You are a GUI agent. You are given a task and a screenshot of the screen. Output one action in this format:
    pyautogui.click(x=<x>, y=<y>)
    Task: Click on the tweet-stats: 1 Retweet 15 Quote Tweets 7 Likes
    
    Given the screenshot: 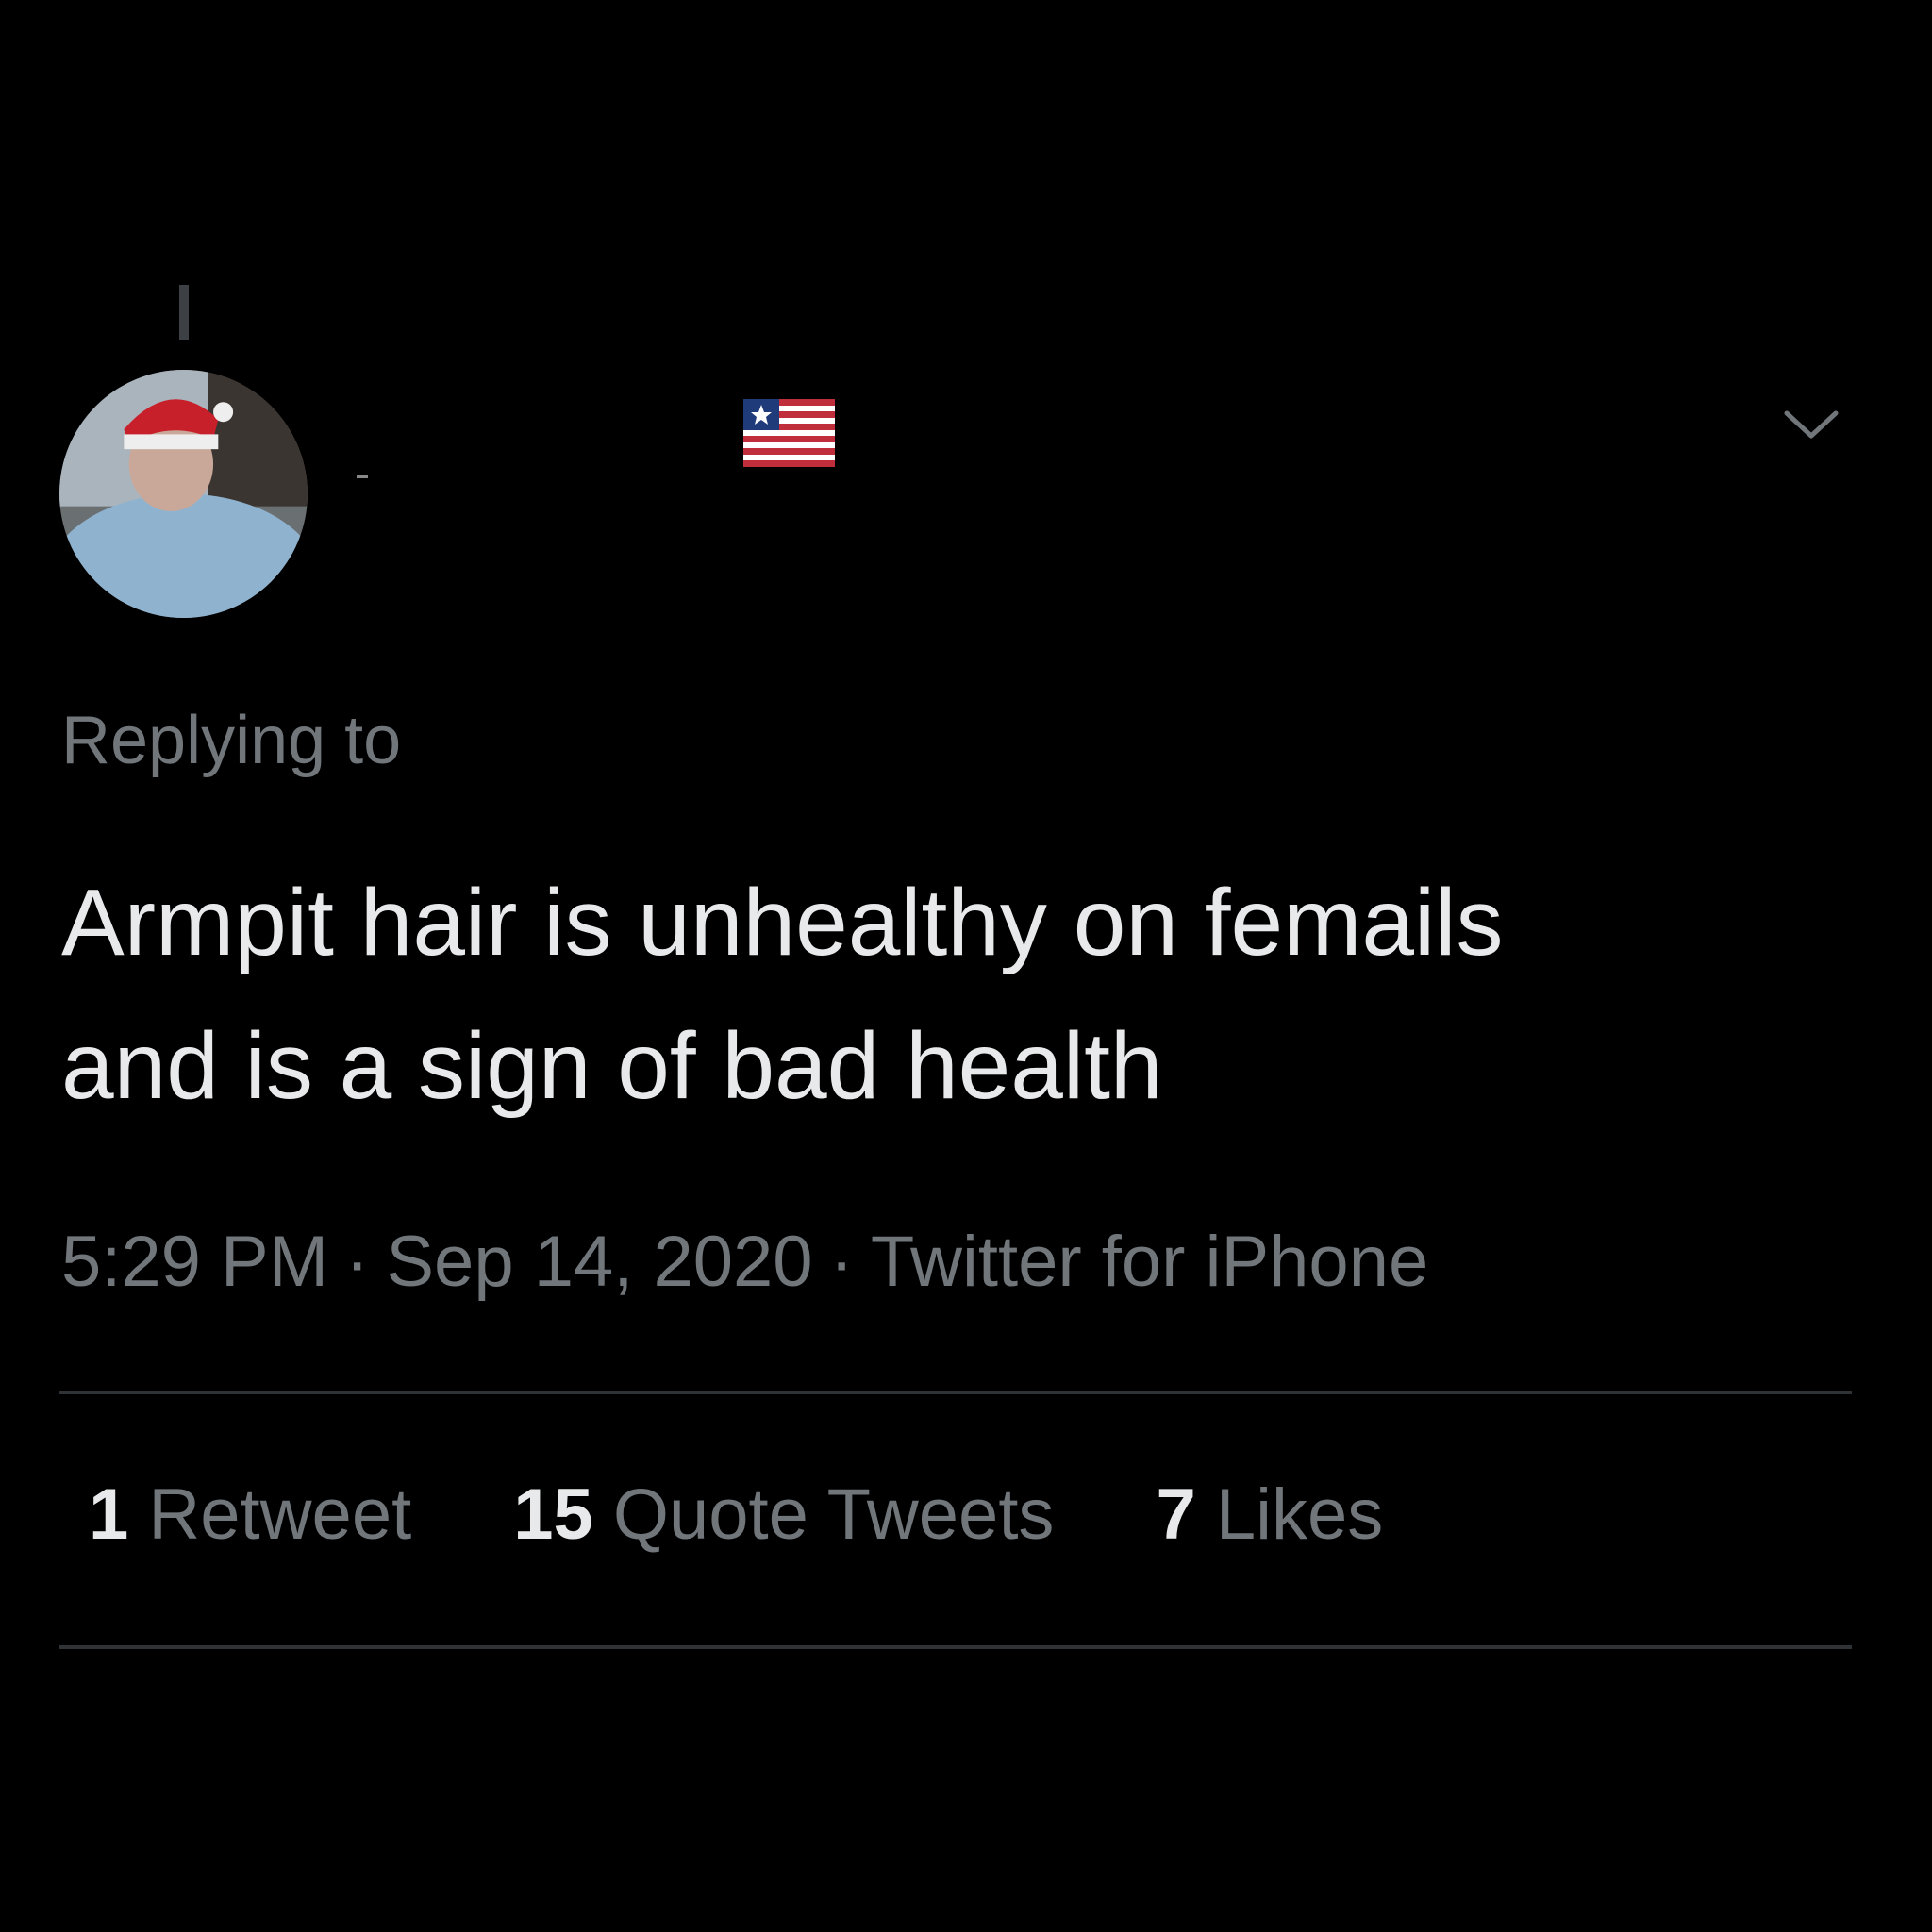 What is the action you would take?
    pyautogui.click(x=736, y=1515)
    